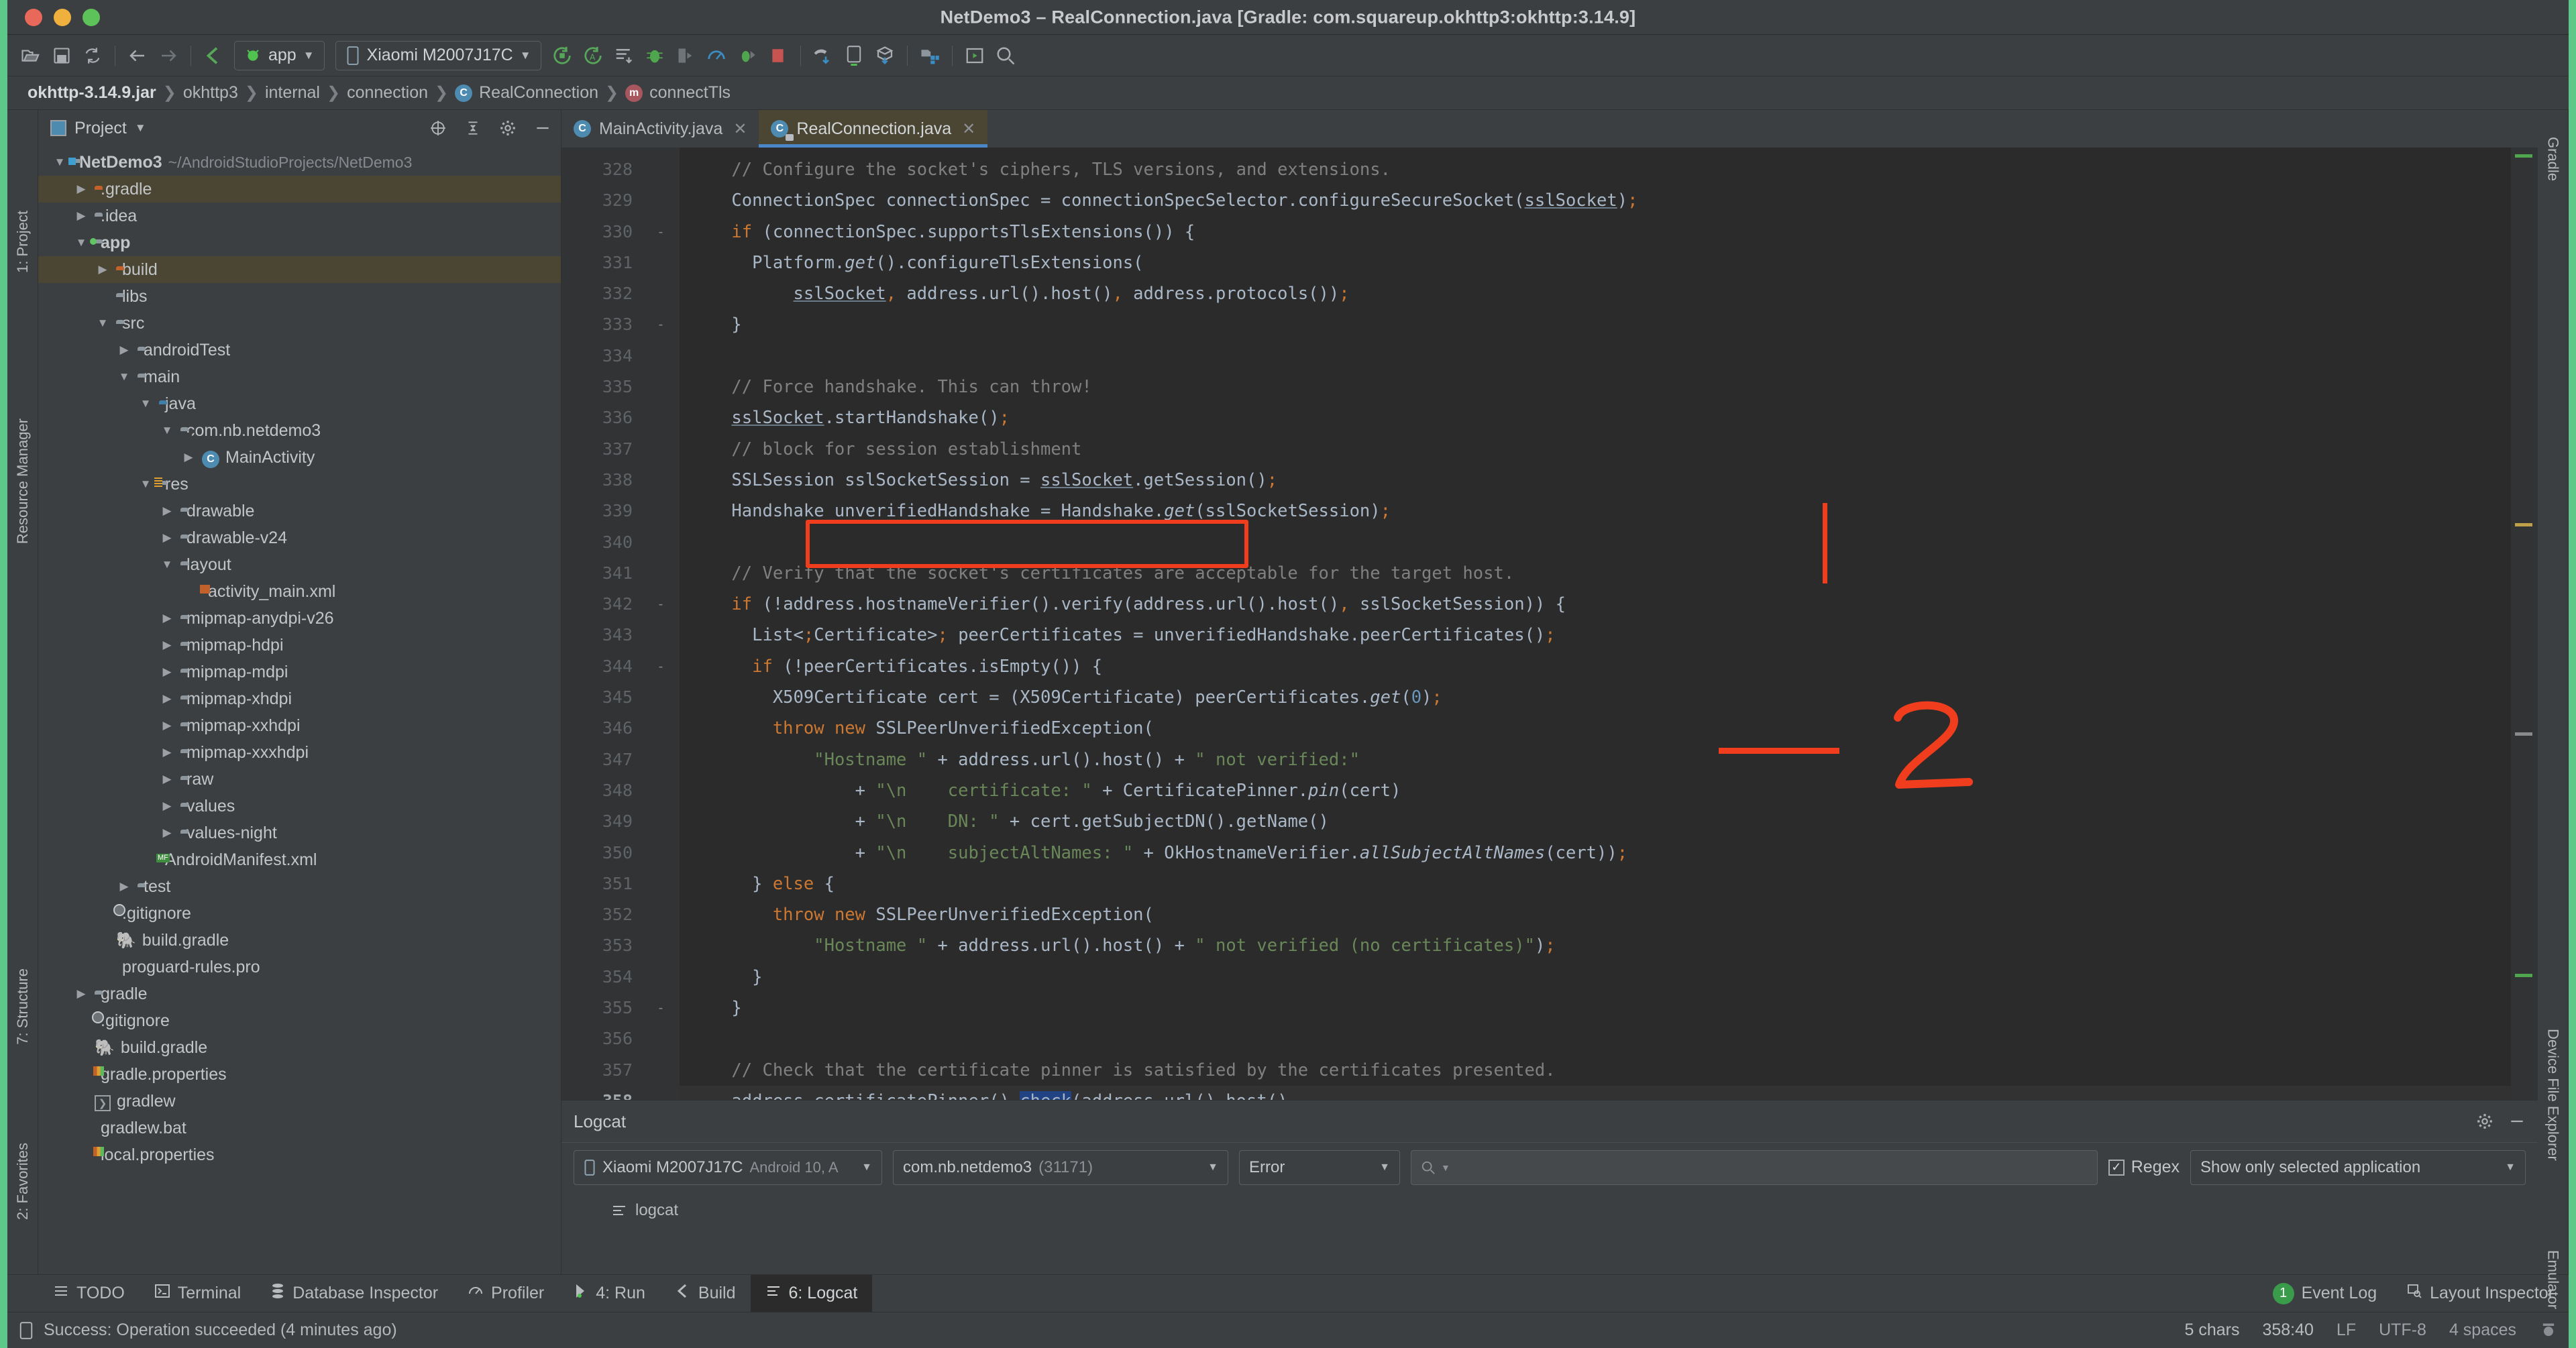  I want to click on tree-item-mipmap-xxhdpi: ▶ mipmap-xxhdpi, so click(299, 725).